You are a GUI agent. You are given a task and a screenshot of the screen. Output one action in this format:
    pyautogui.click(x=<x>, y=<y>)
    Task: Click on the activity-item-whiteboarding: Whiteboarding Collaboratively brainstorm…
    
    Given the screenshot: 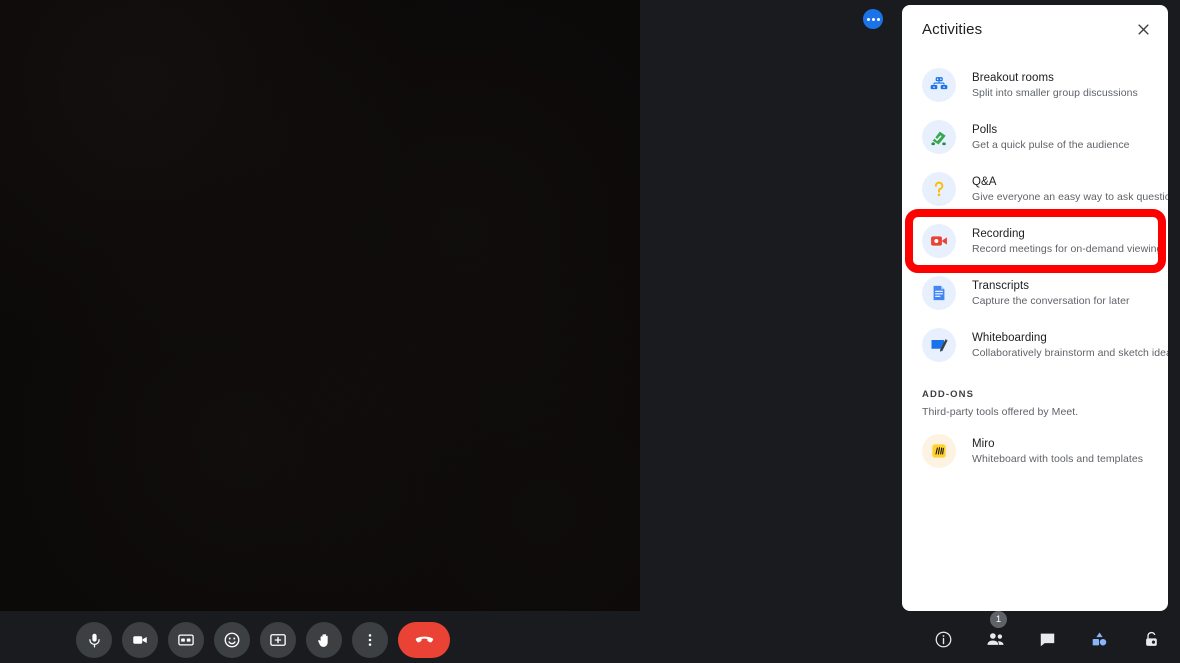 What is the action you would take?
    pyautogui.click(x=1035, y=345)
    